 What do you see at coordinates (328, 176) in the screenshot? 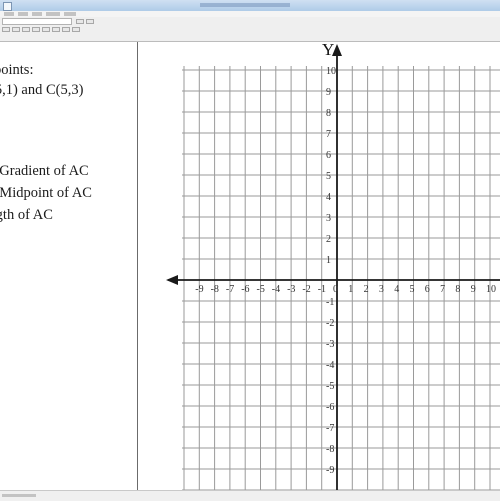
I see `y-tick-label: 5` at bounding box center [328, 176].